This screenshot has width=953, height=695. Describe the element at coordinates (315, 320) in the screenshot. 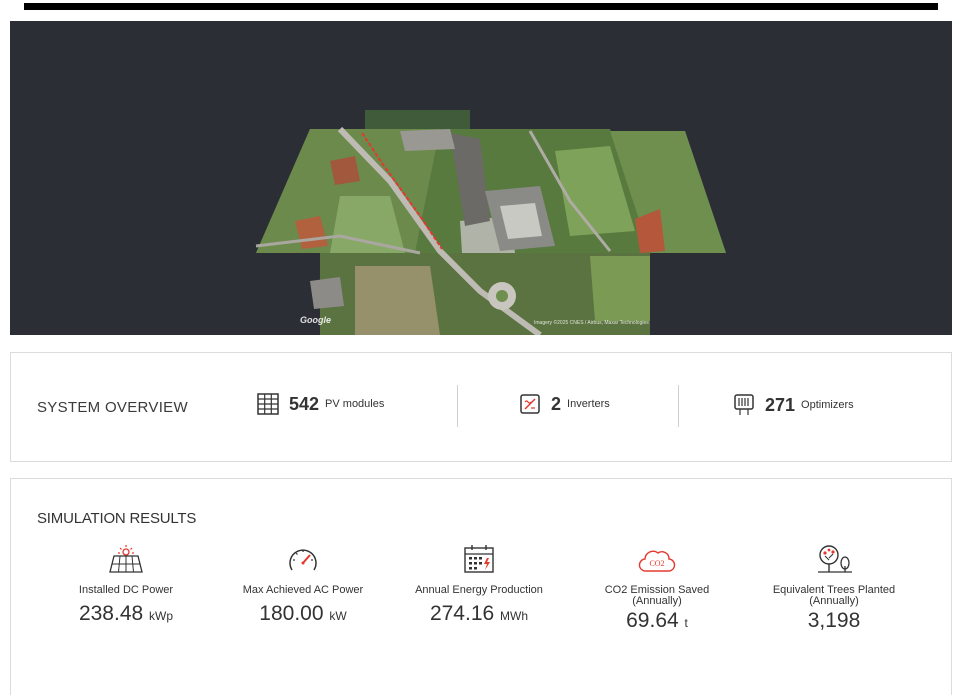

I see `google-logo: Google` at that location.